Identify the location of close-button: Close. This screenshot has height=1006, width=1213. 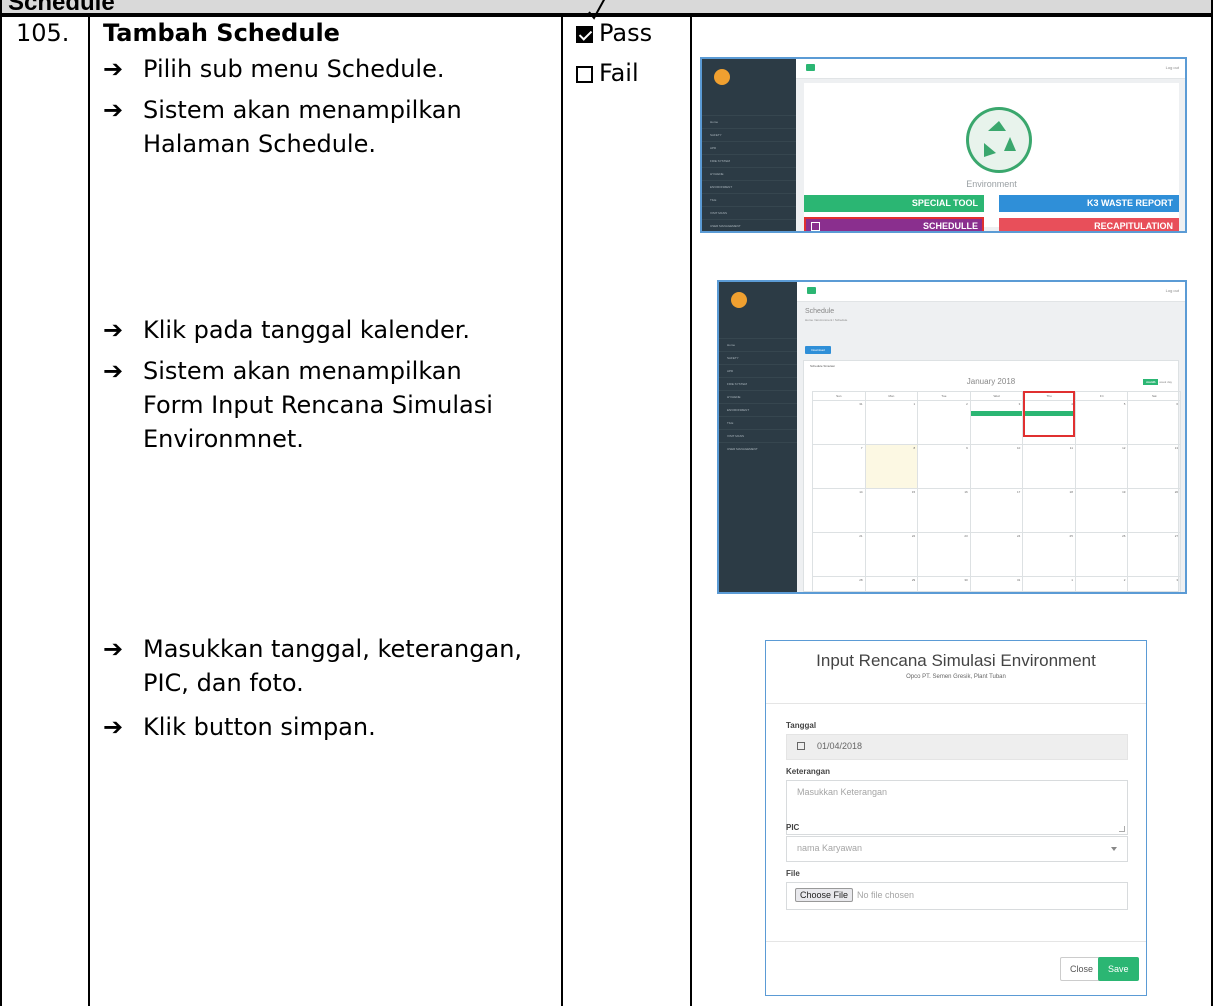
(1082, 969).